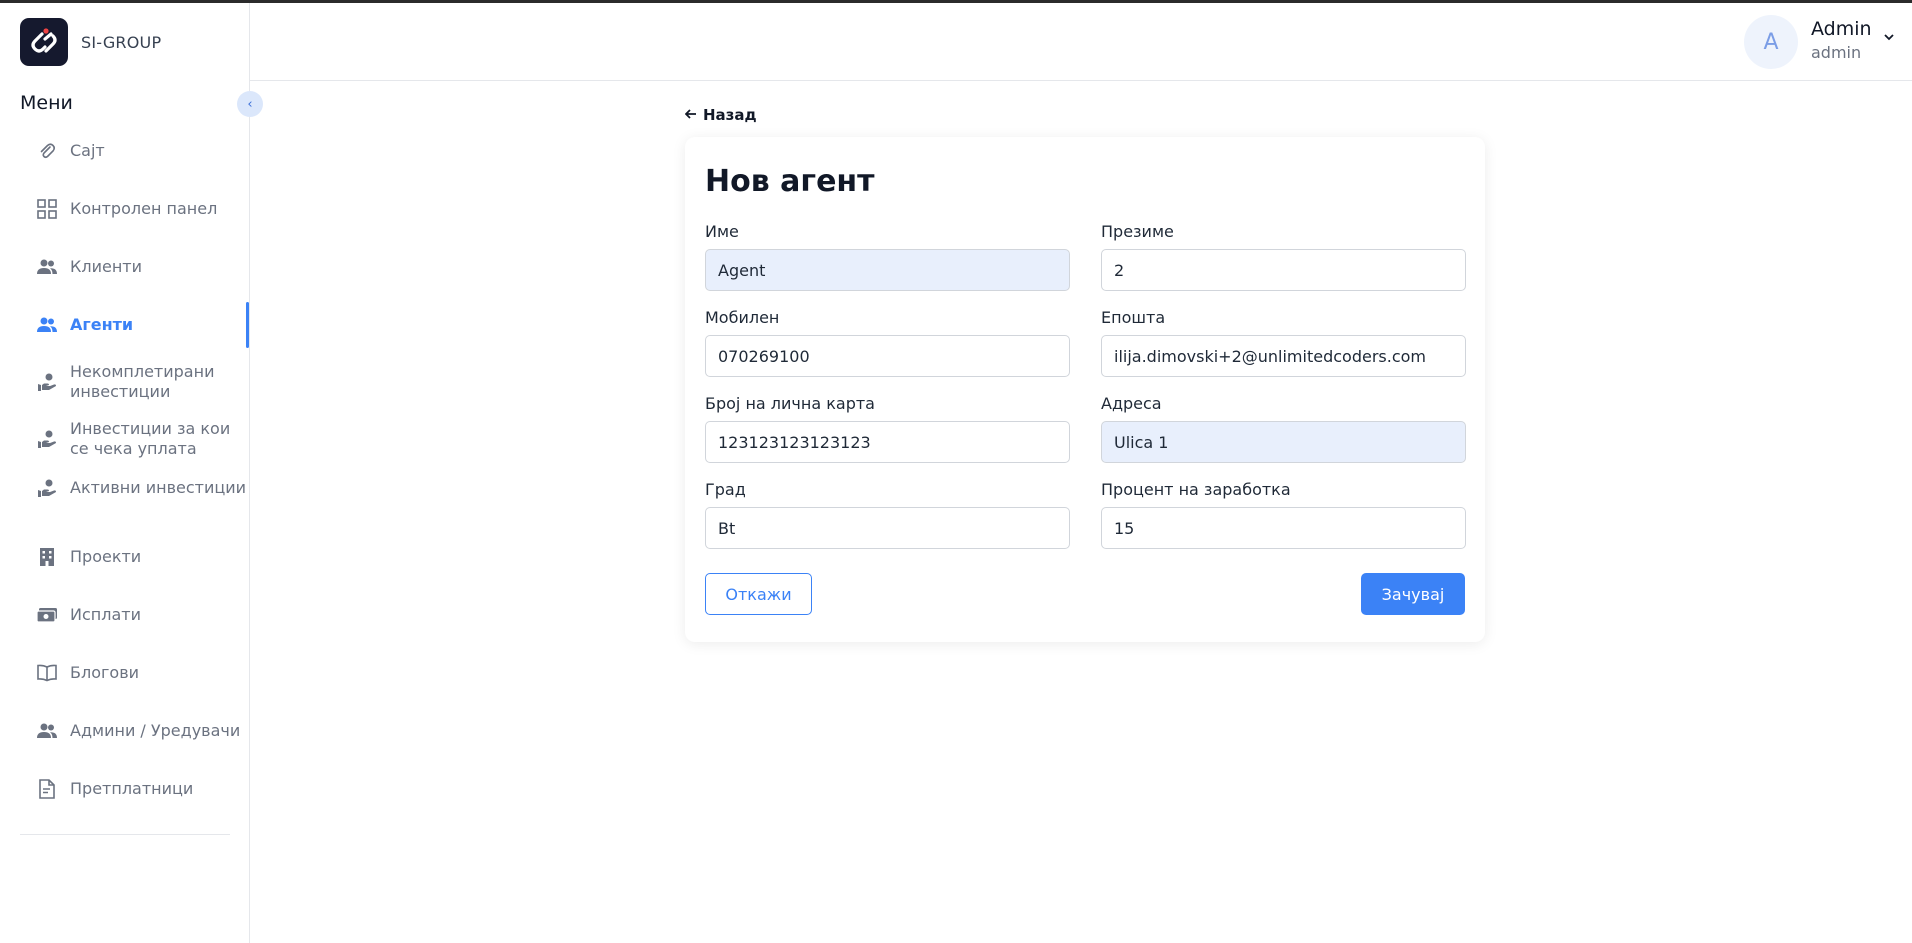 The image size is (1912, 943). I want to click on mobile-field, so click(887, 356).